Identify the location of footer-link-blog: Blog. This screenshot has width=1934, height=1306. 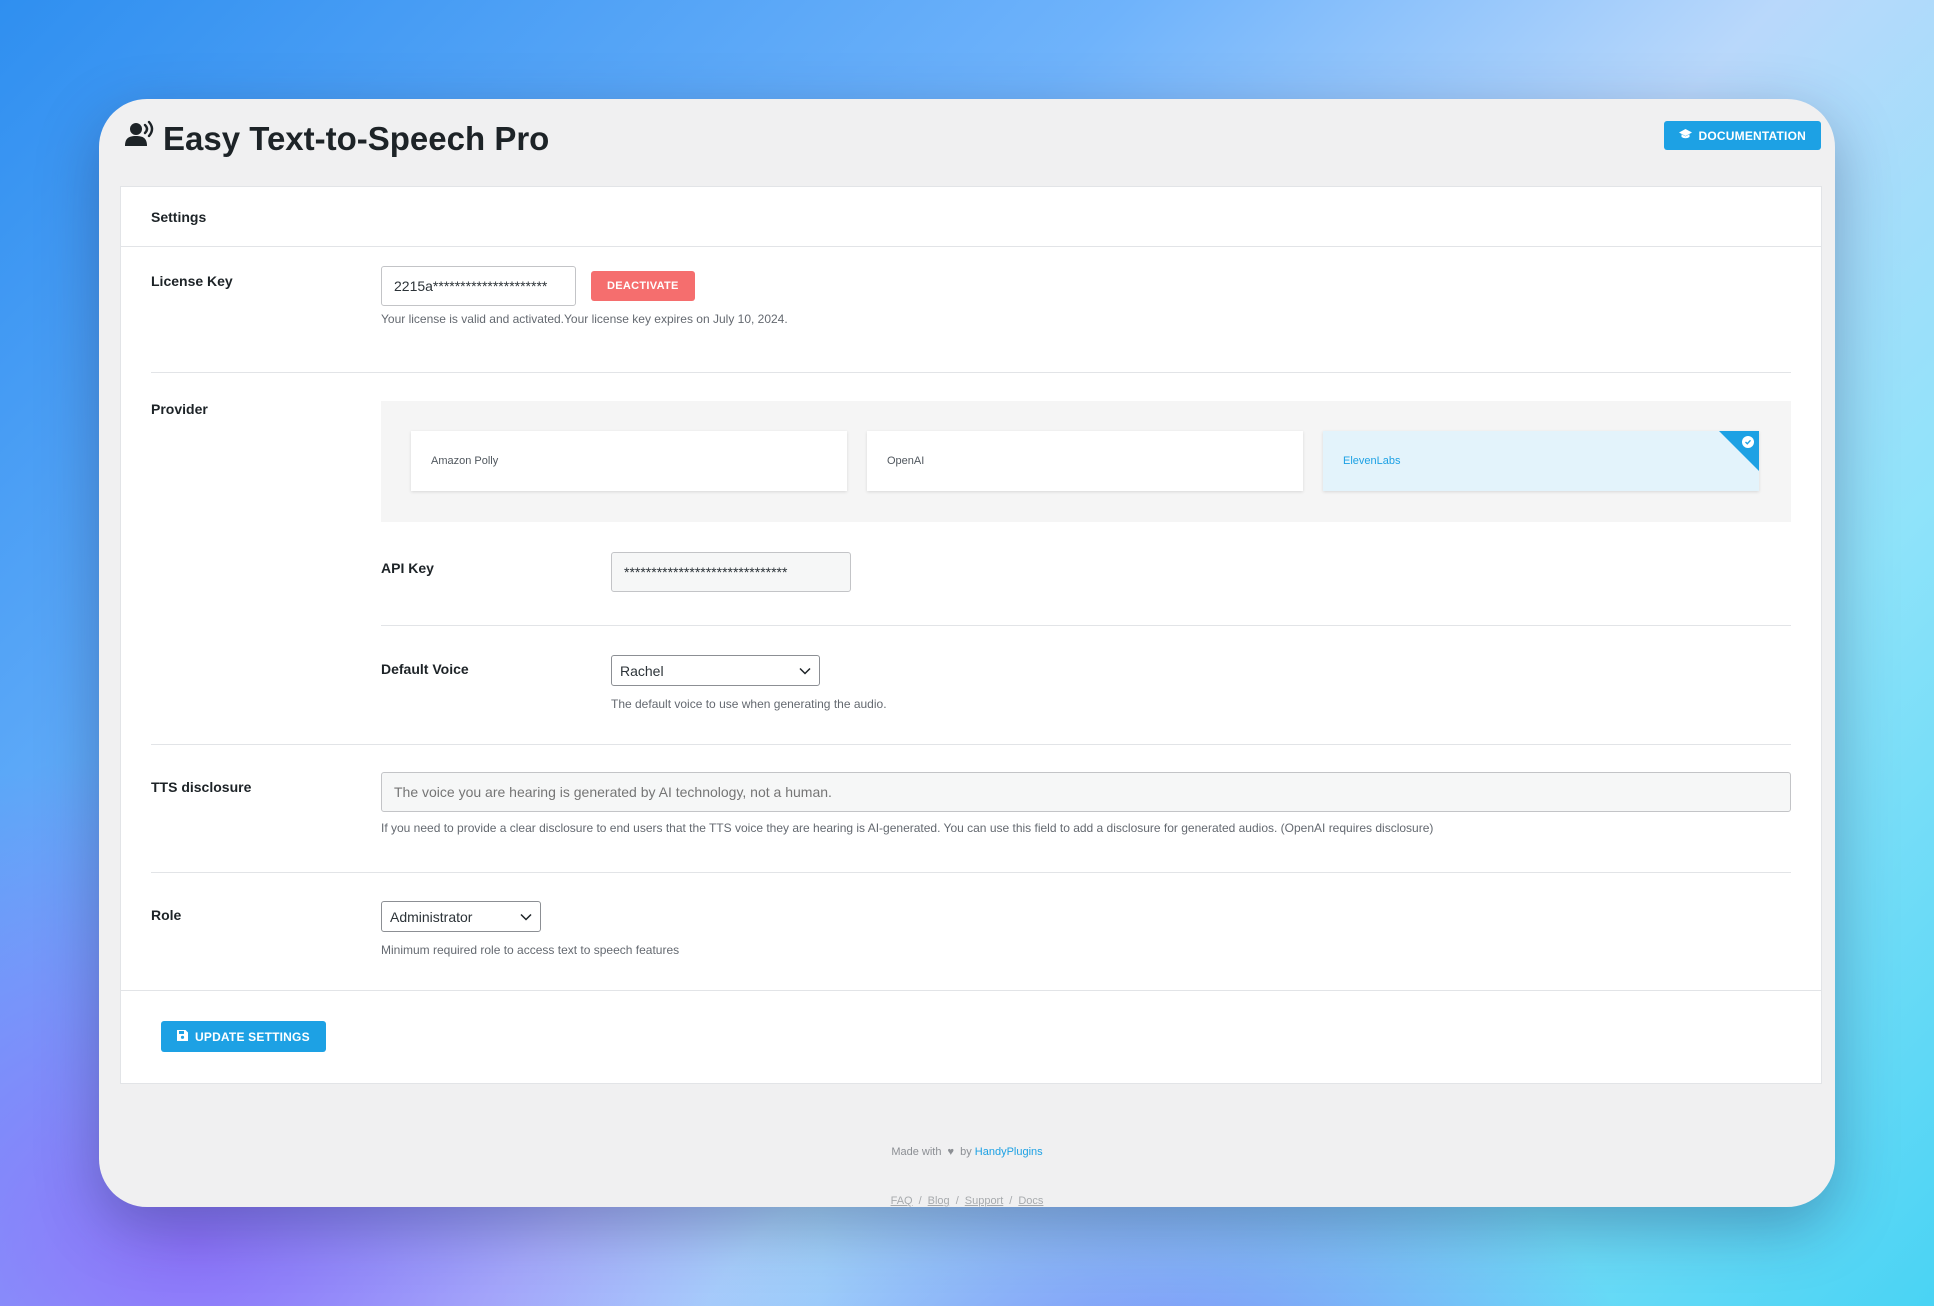
(939, 1201).